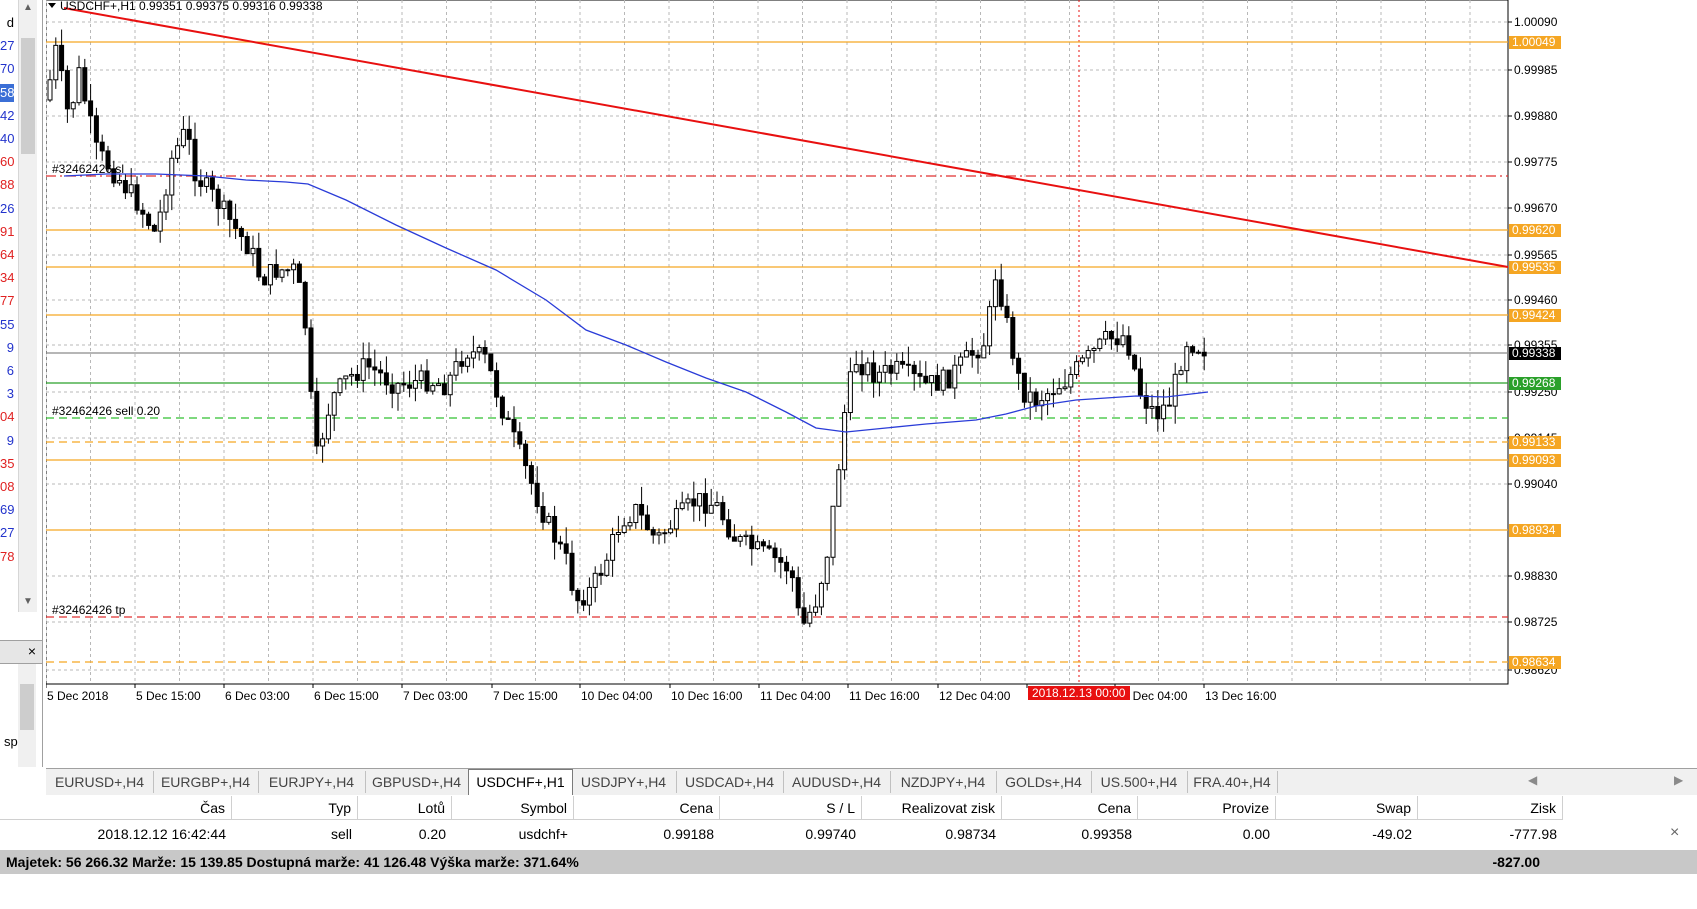 The width and height of the screenshot is (1697, 909). What do you see at coordinates (1241, 696) in the screenshot?
I see `x-tick-label: 13 Dec 16:00` at bounding box center [1241, 696].